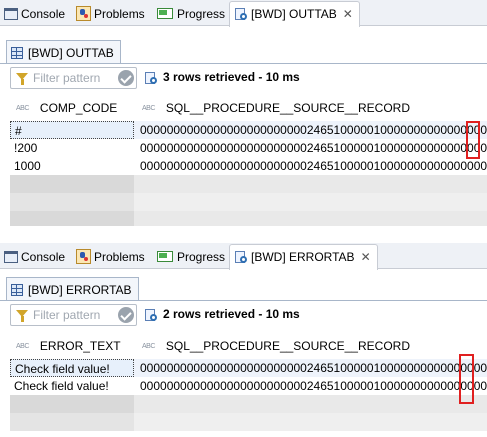 The height and width of the screenshot is (437, 487). I want to click on column-header-label: COMP_CODE, so click(78, 108).